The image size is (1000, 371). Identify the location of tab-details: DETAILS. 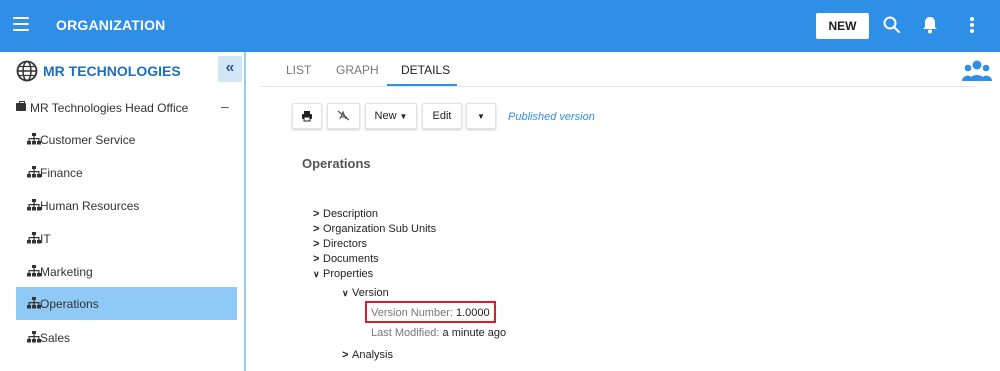
(425, 70).